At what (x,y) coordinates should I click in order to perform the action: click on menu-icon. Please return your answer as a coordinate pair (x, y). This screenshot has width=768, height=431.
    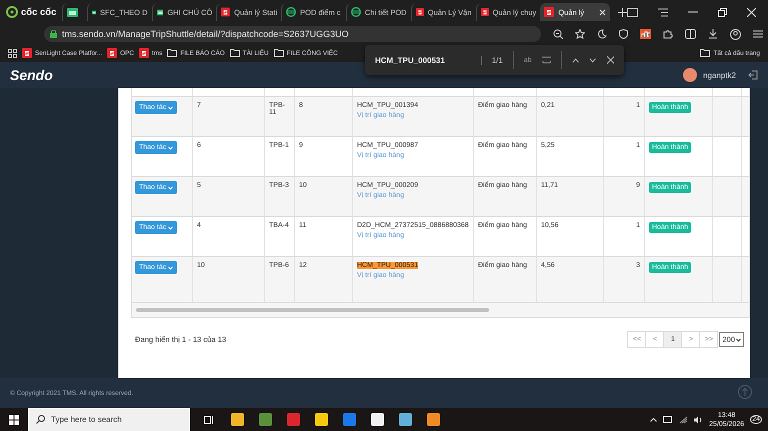
    Looking at the image, I should click on (758, 34).